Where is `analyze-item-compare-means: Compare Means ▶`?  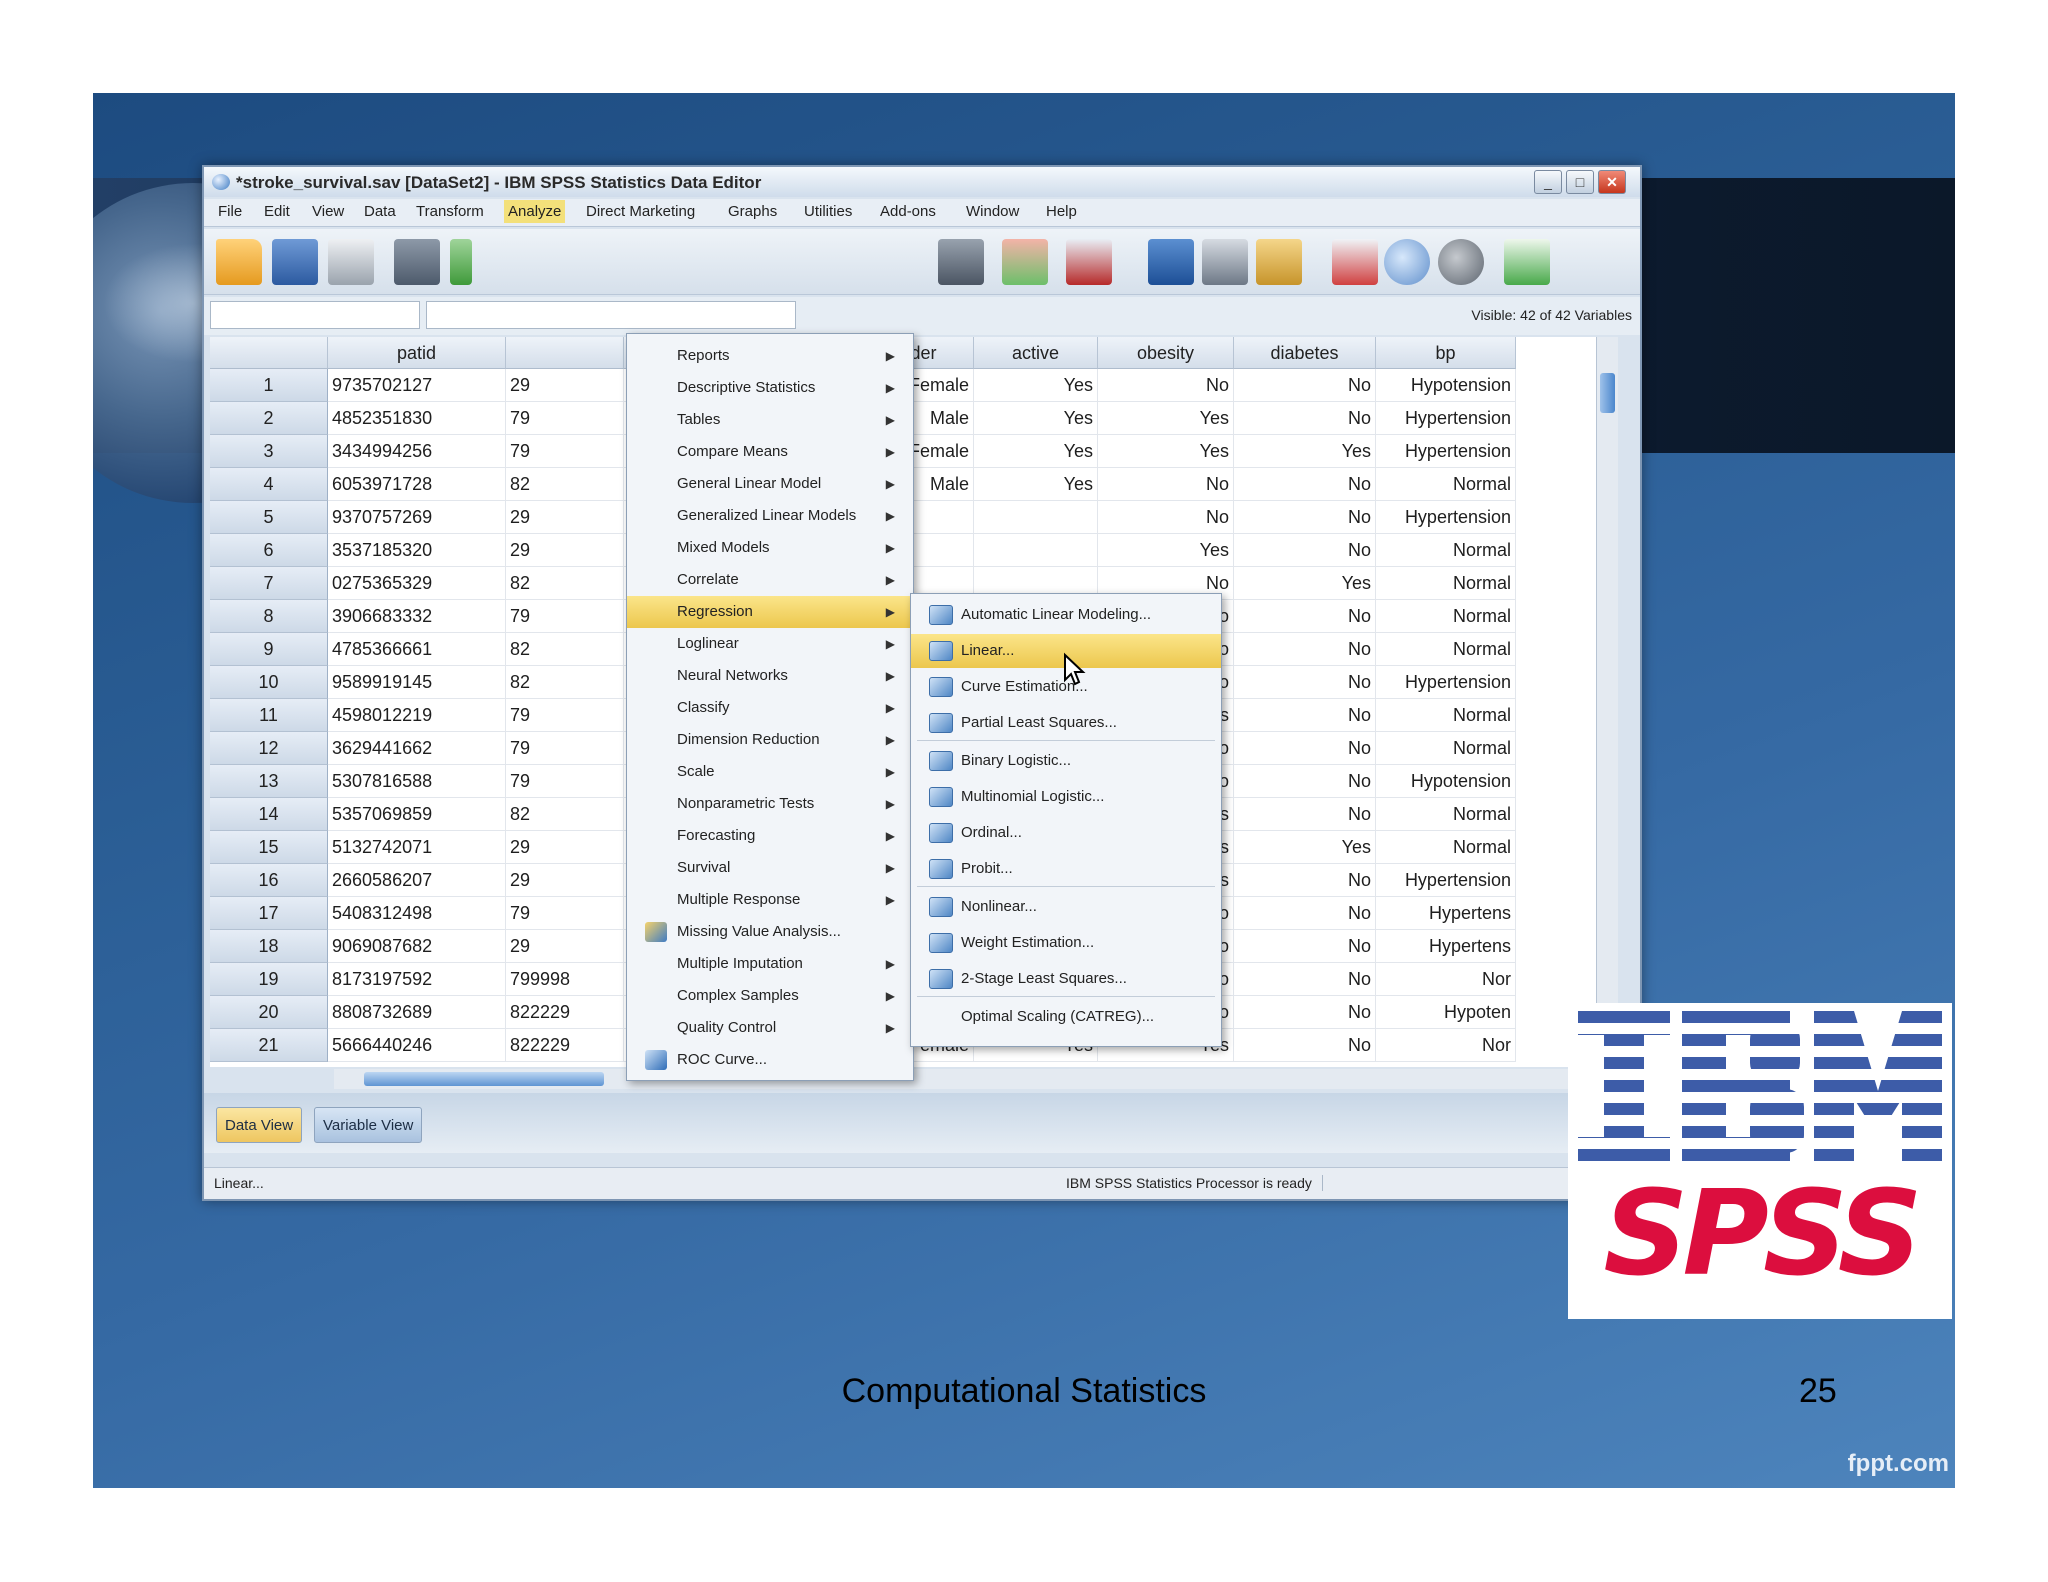 analyze-item-compare-means: Compare Means ▶ is located at coordinates (770, 452).